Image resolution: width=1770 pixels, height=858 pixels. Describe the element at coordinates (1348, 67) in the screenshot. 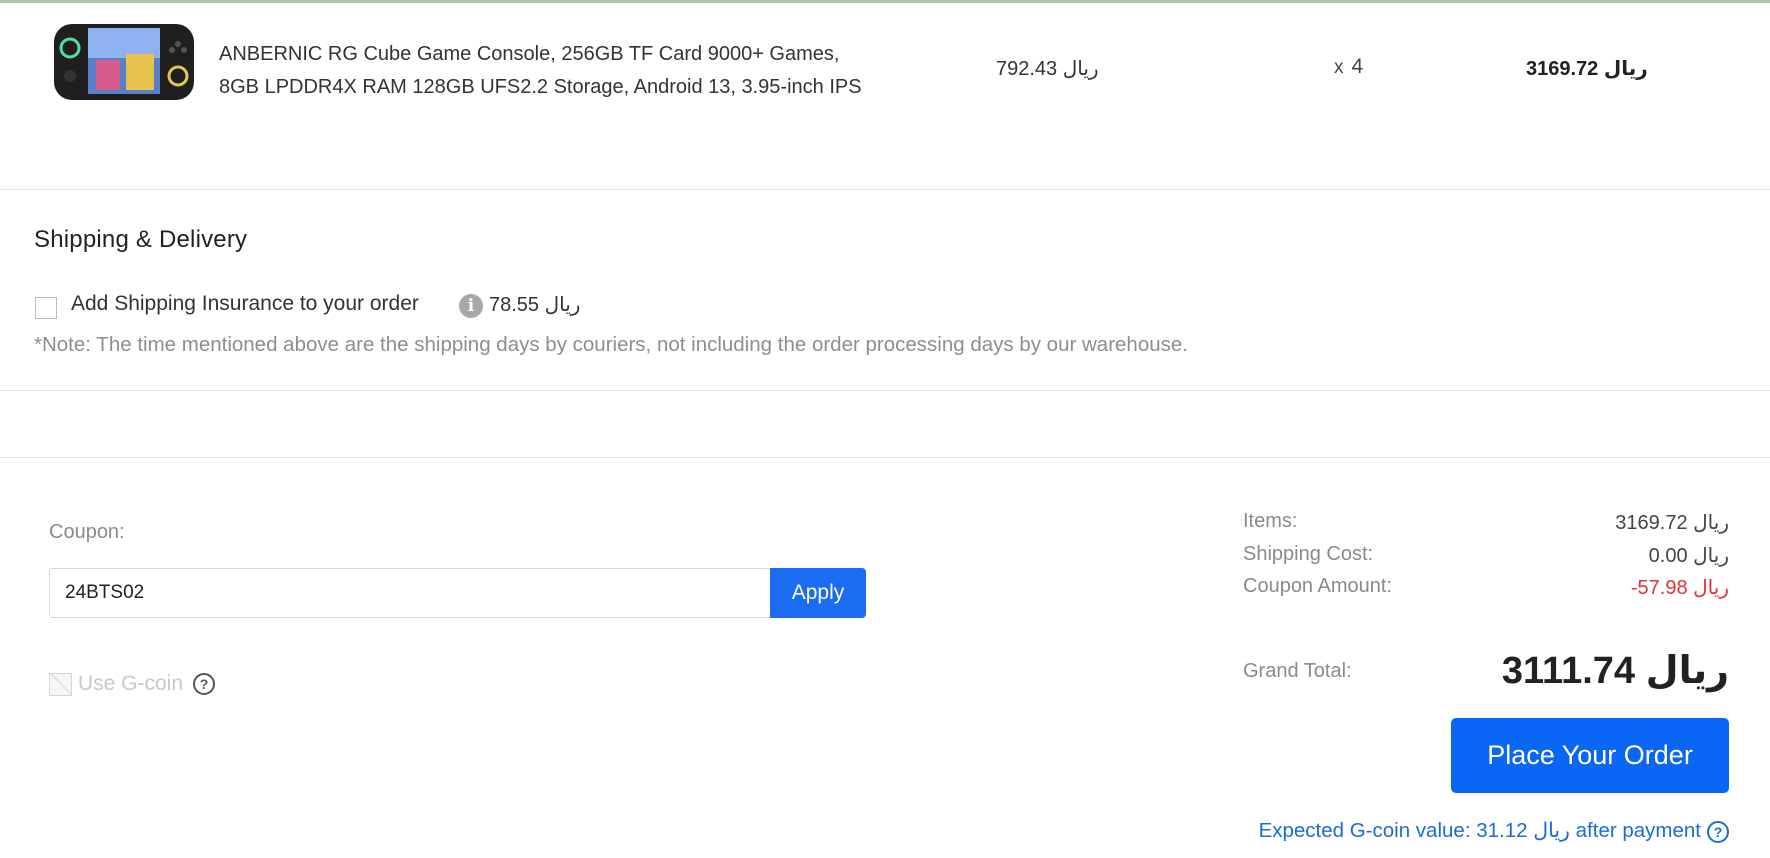

I see `quantity: x4` at that location.